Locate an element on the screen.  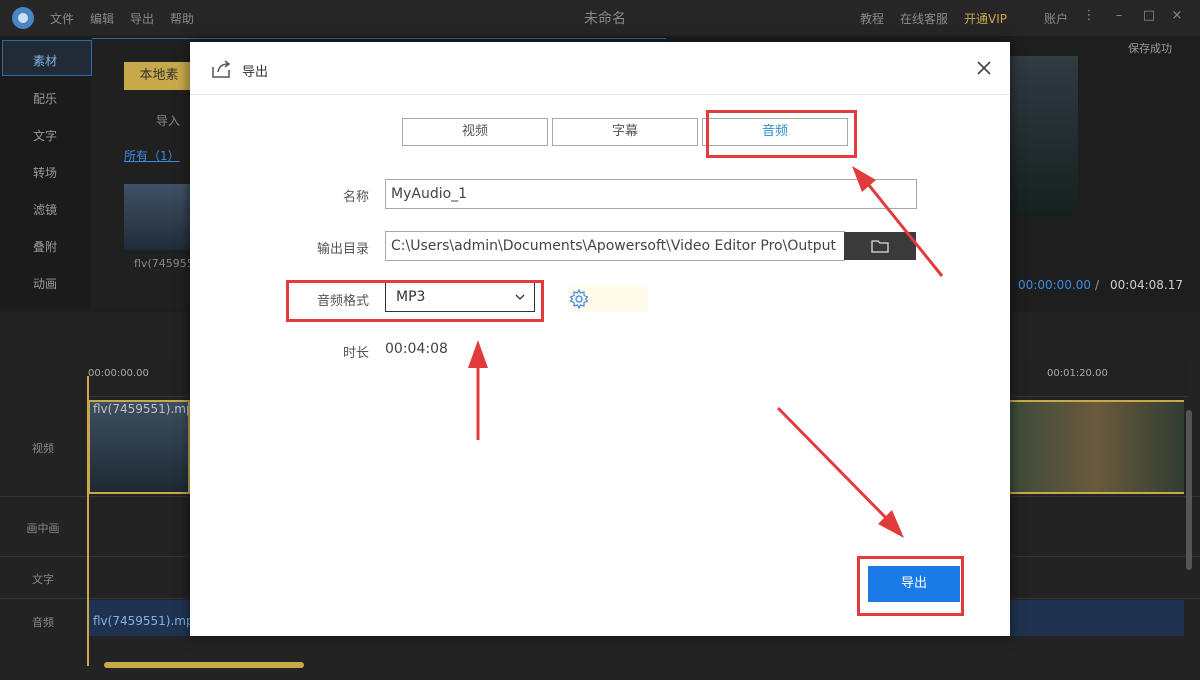
thumbnail-name: flv(745955 is located at coordinates (164, 263).